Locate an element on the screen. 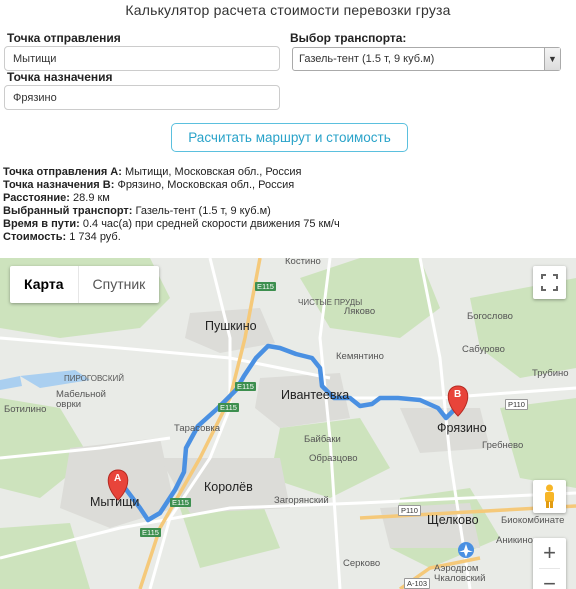  result-cost: Стоимость: 1 734 руб. is located at coordinates (62, 237).